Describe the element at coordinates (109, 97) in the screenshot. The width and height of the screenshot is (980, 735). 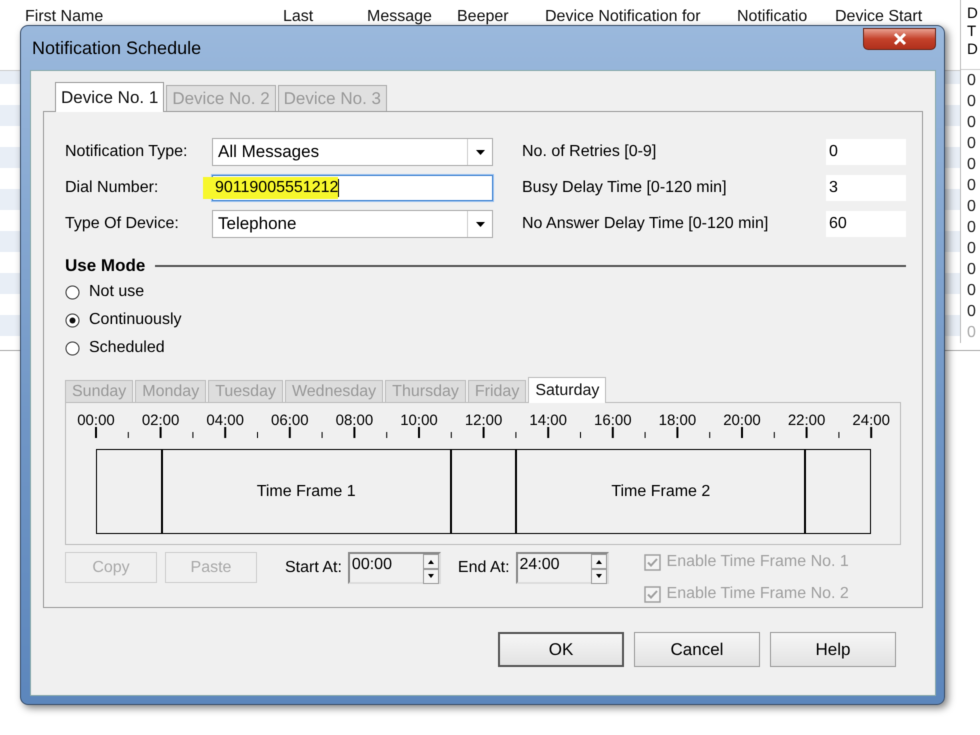
I see `device-tab: Device No. 1` at that location.